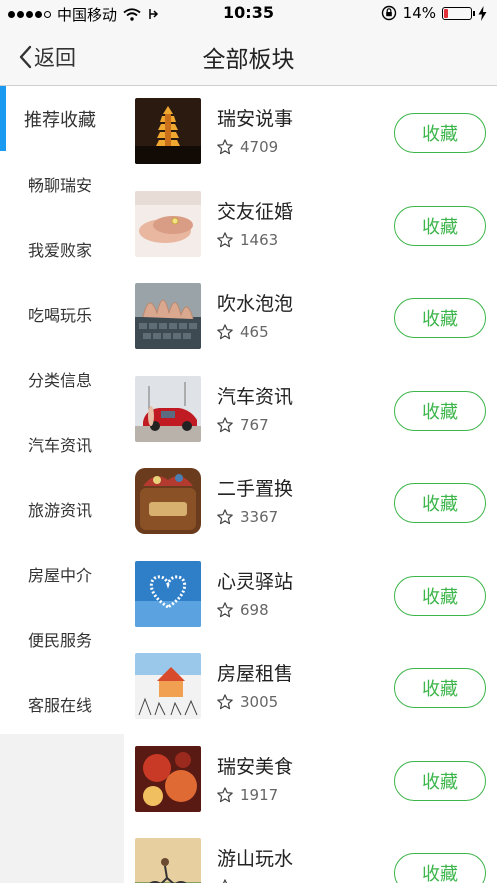 This screenshot has height=883, width=497. I want to click on rotation-lock-icon, so click(388, 13).